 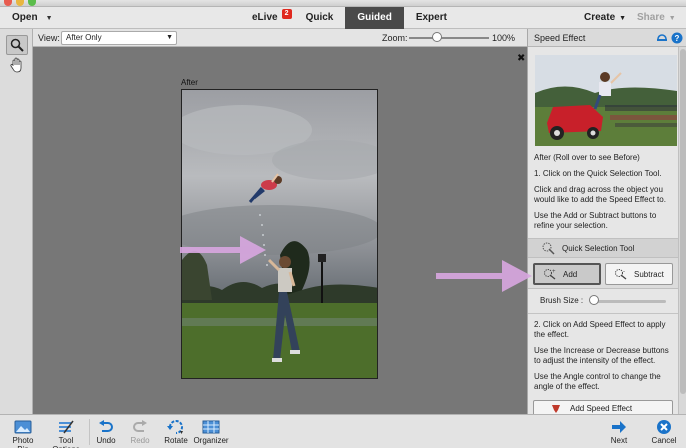 What do you see at coordinates (395, 38) in the screenshot?
I see `zoom-label: Zoom:` at bounding box center [395, 38].